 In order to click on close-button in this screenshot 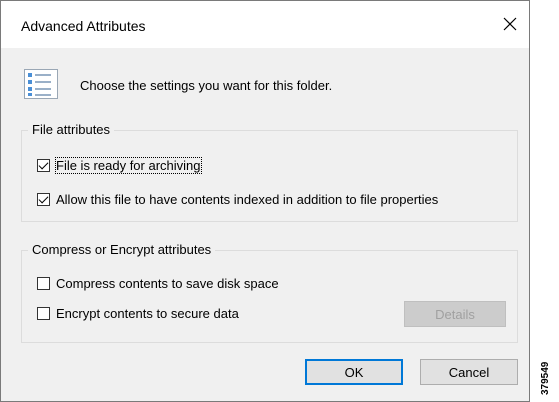, I will do `click(510, 24)`.